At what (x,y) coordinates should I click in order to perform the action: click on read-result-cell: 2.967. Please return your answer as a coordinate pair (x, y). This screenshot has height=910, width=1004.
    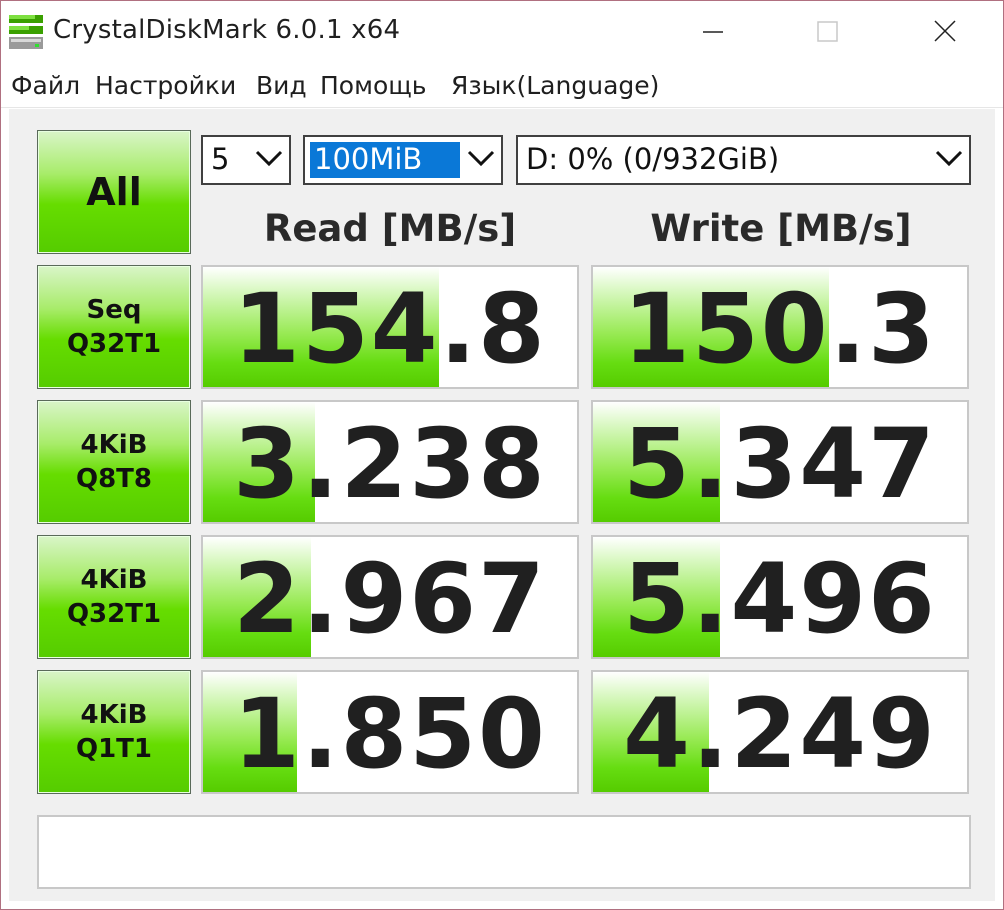
    Looking at the image, I should click on (390, 597).